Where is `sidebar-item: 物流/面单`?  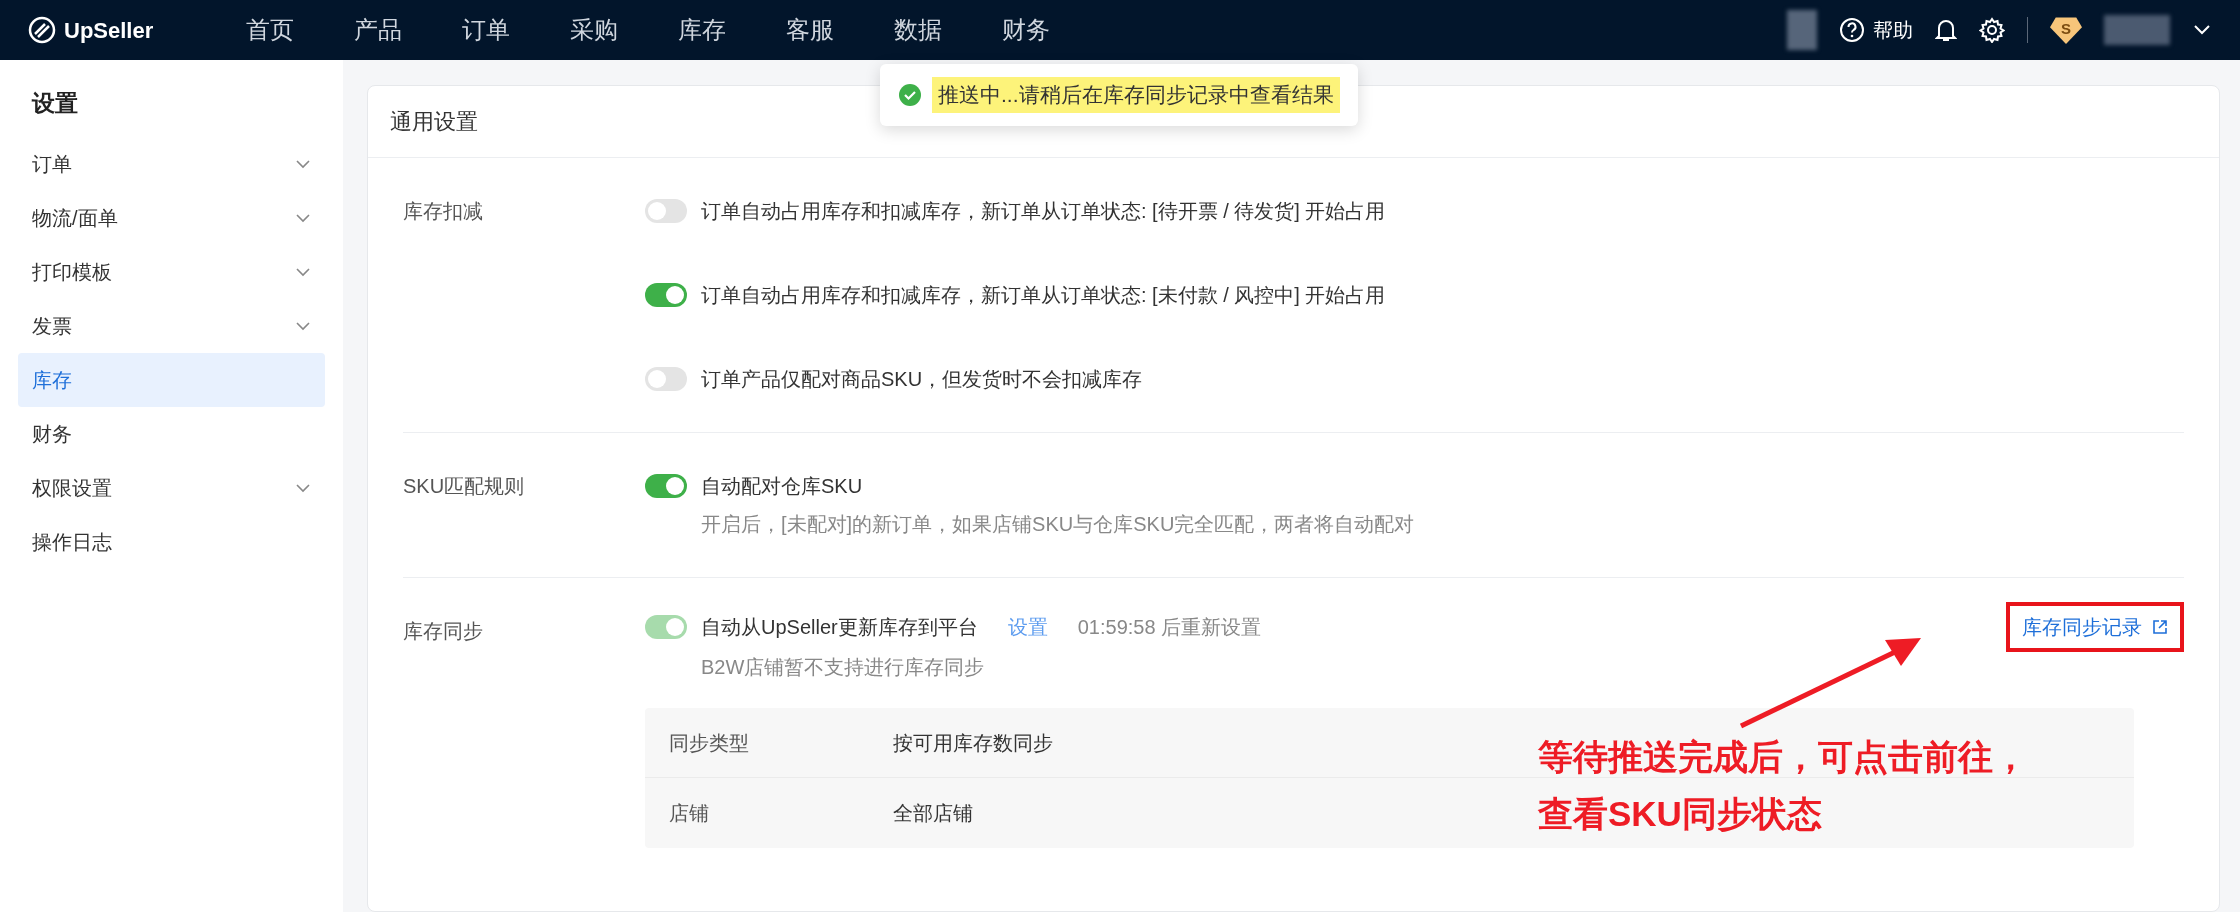
sidebar-item: 物流/面单 is located at coordinates (171, 217).